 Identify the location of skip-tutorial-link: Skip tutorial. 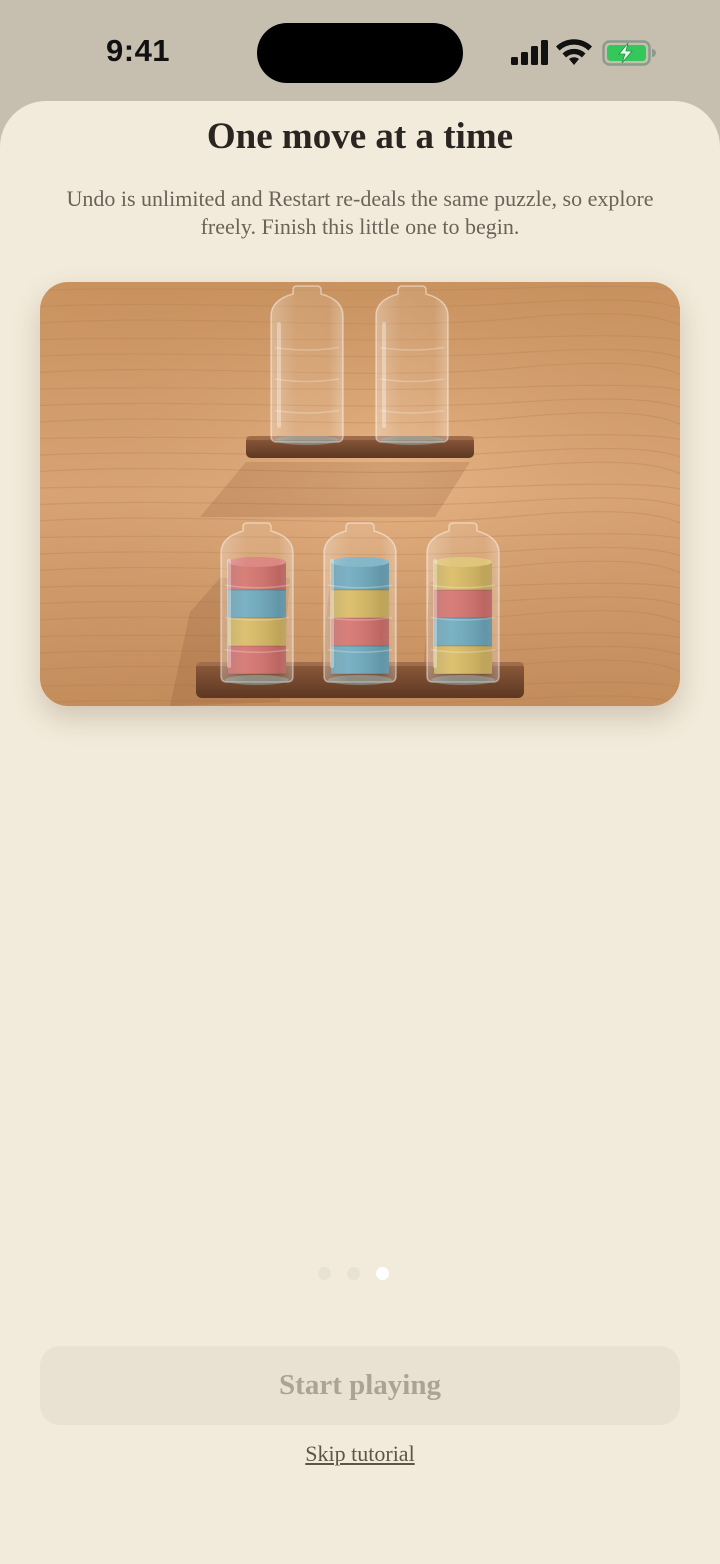
(360, 1454).